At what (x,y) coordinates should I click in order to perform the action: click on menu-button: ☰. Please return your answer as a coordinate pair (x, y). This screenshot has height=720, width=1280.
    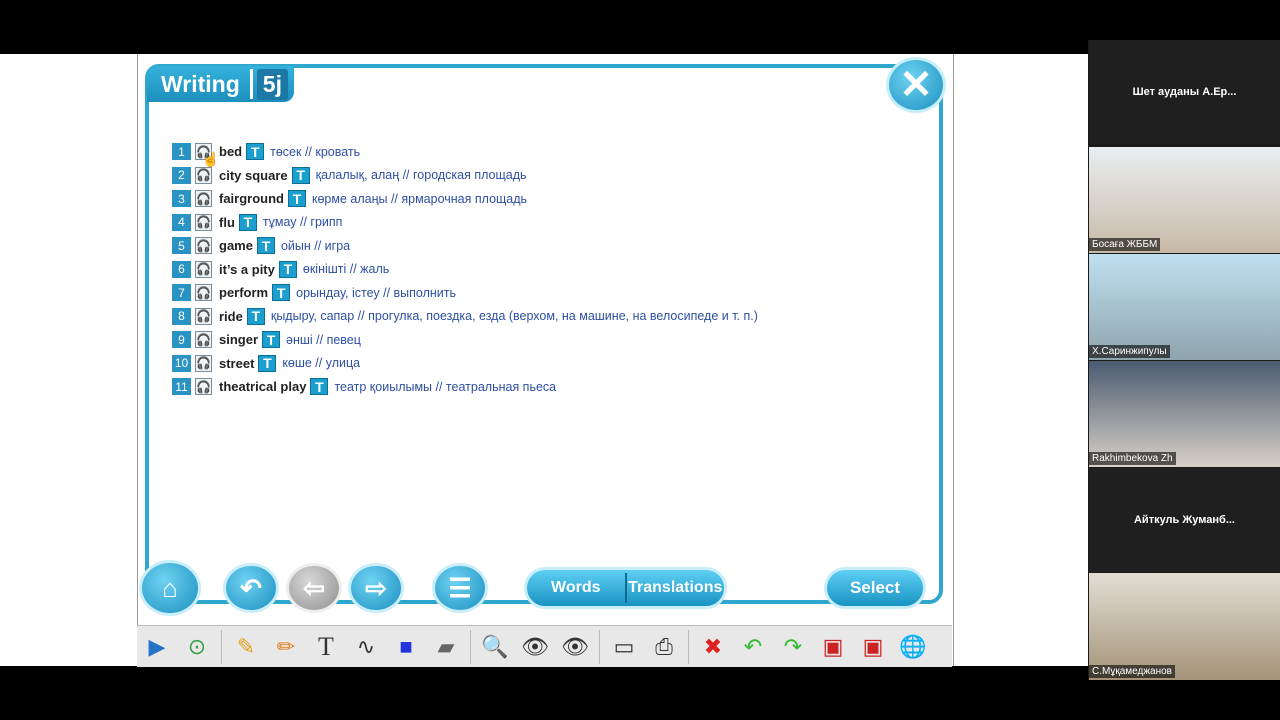
    Looking at the image, I should click on (460, 588).